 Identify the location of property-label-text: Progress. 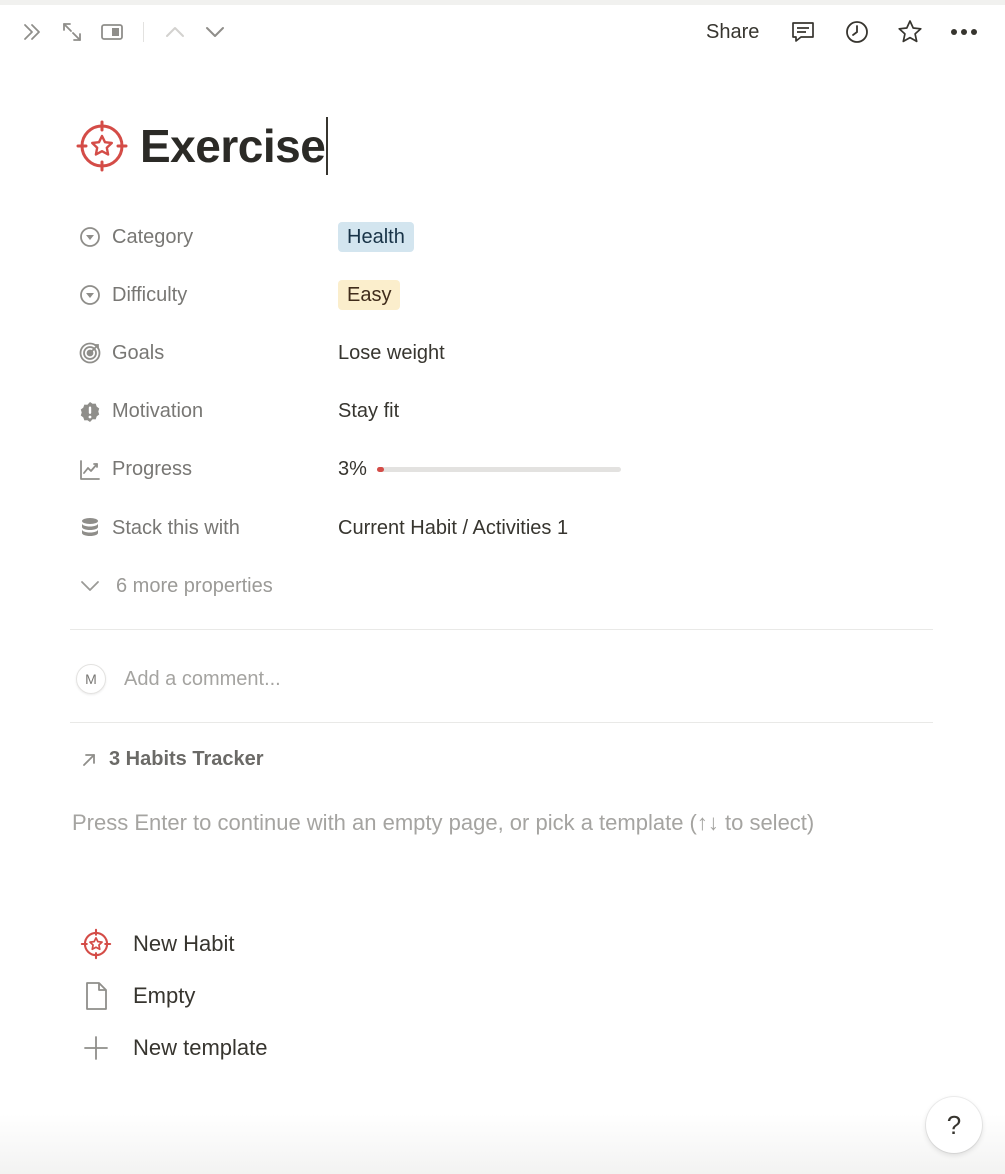
(152, 469).